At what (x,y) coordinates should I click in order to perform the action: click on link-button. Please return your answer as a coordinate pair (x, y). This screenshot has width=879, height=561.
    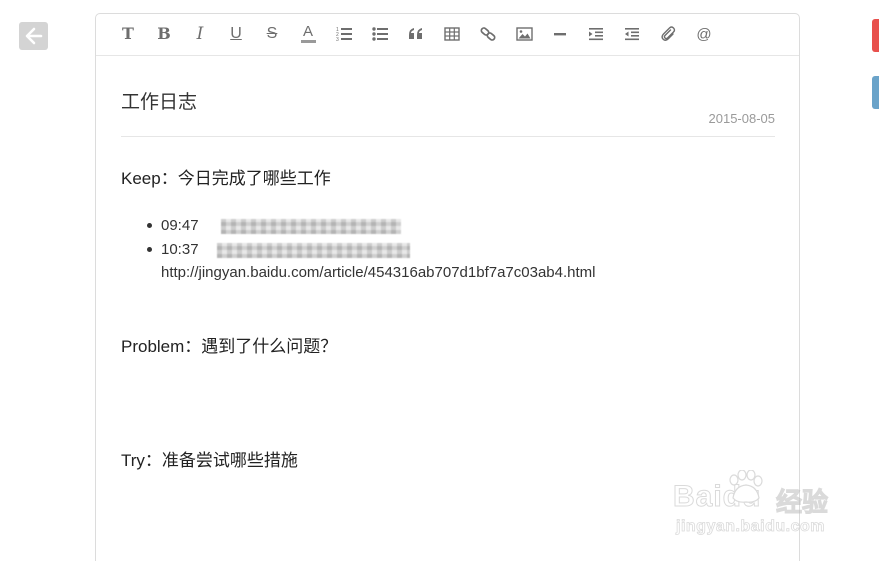
    Looking at the image, I should click on (488, 34).